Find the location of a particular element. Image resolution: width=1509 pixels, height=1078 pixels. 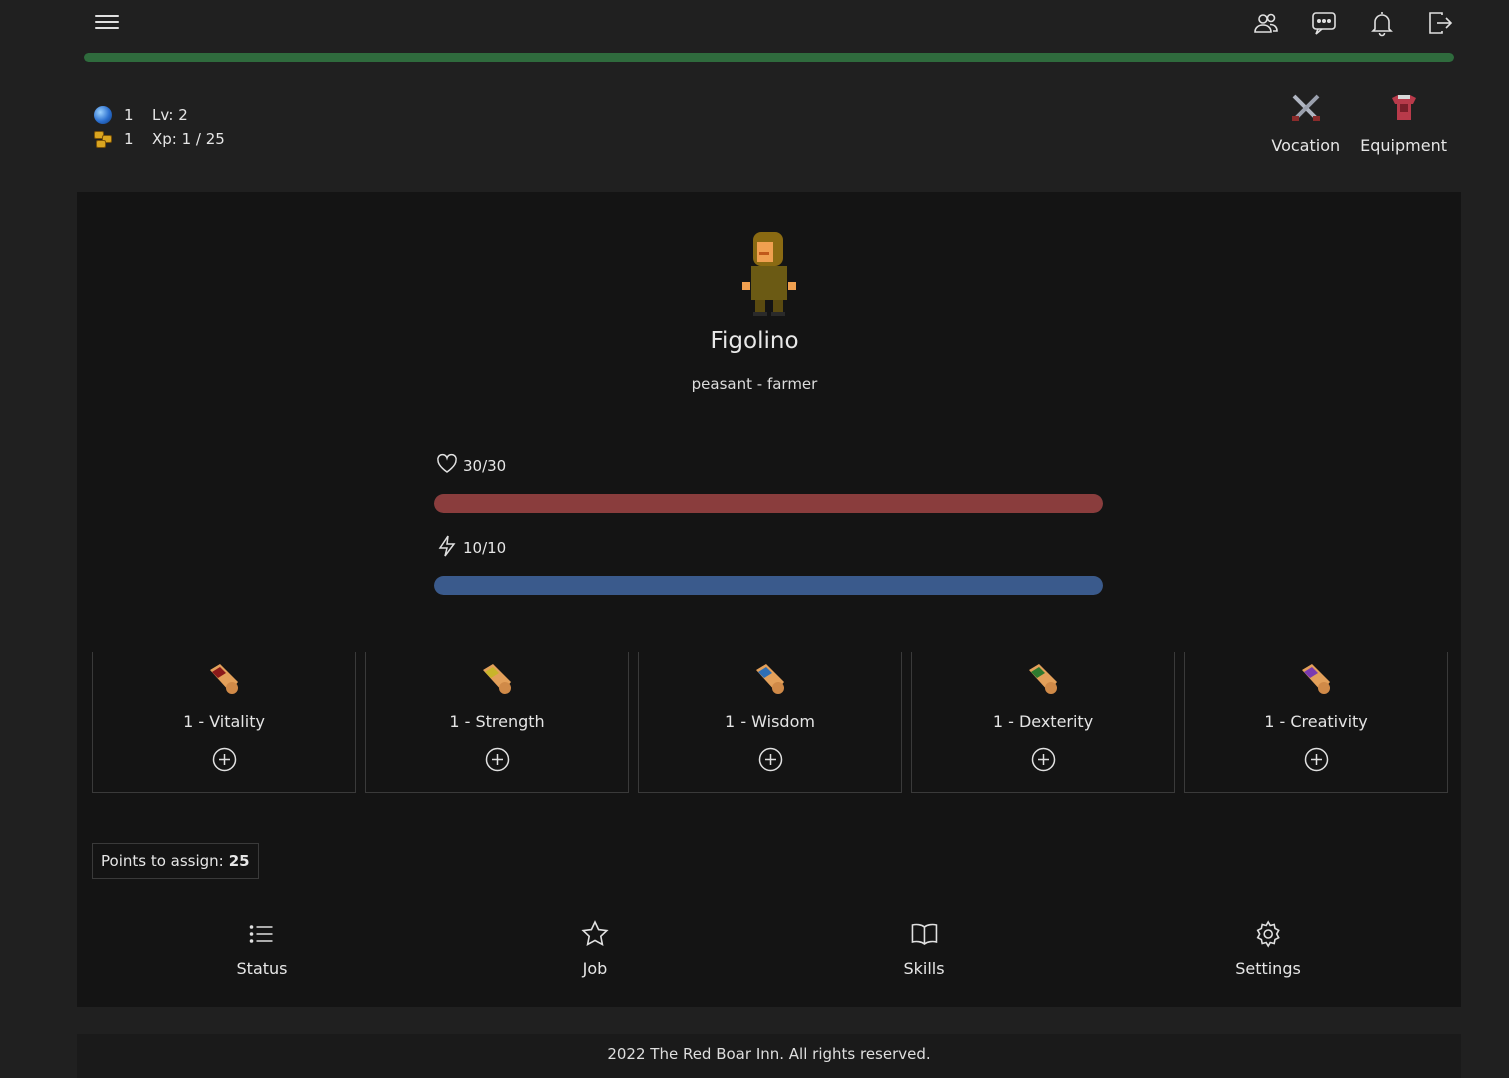

attribute-label-vitality: 1 - Vitality is located at coordinates (224, 721).